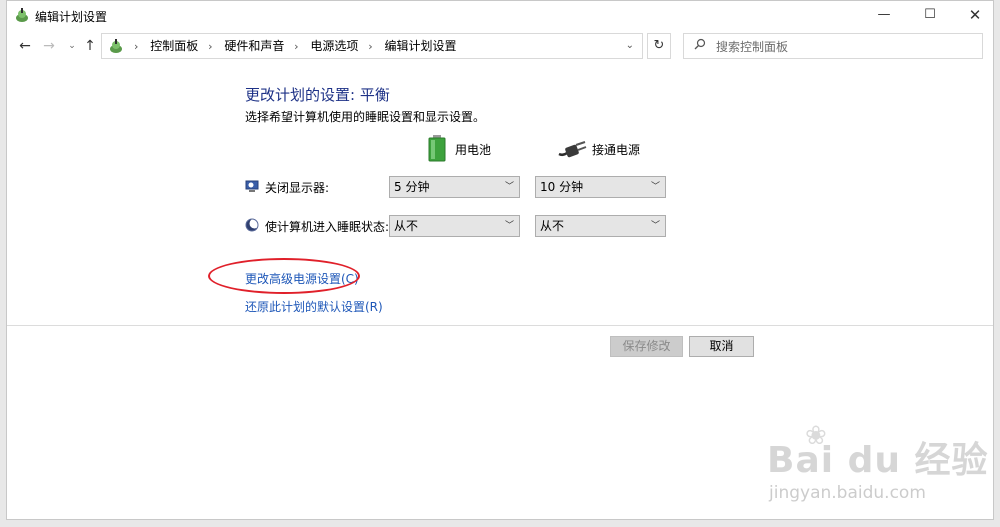  I want to click on search-box, so click(833, 46).